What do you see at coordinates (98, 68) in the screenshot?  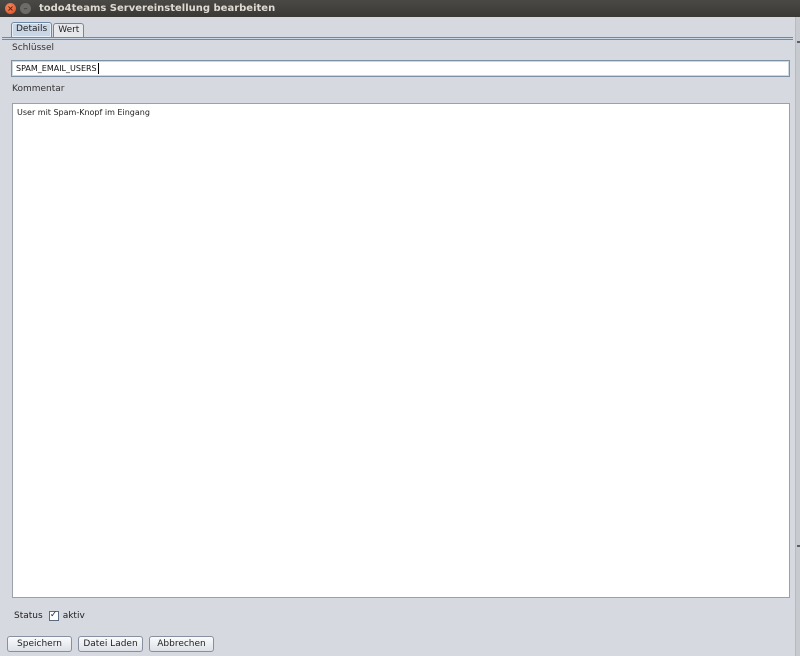 I see `text-caret` at bounding box center [98, 68].